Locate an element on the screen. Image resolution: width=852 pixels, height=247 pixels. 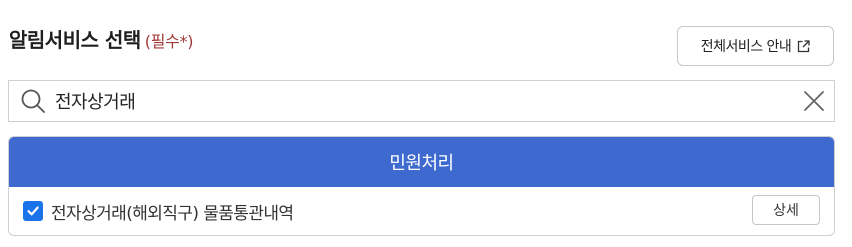
search-input is located at coordinates (424, 101).